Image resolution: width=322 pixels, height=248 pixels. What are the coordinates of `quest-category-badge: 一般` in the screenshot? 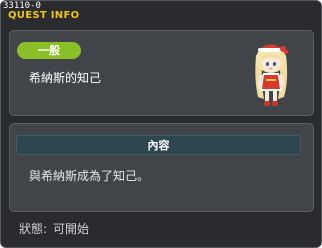 It's located at (49, 50).